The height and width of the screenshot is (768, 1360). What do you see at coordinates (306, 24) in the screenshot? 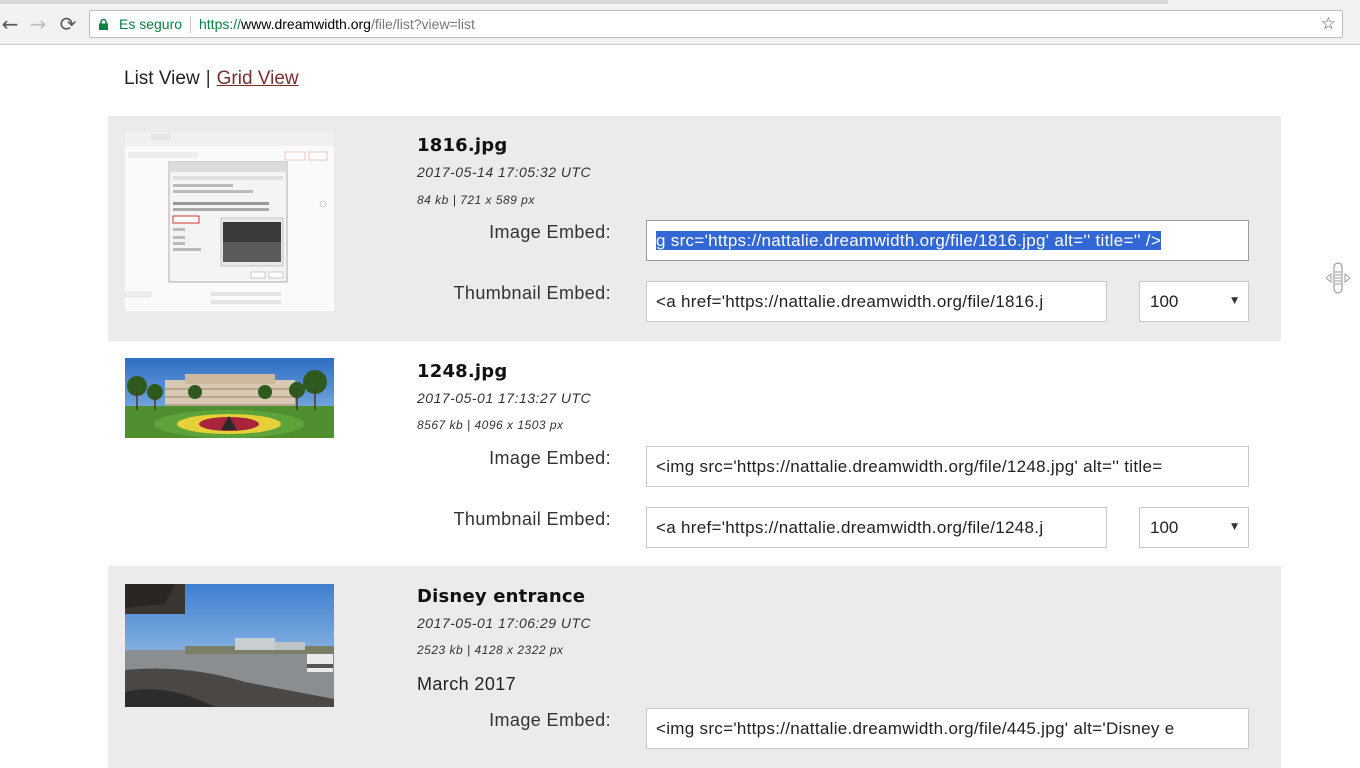
I see `url-host: www.dreamwidth.org` at bounding box center [306, 24].